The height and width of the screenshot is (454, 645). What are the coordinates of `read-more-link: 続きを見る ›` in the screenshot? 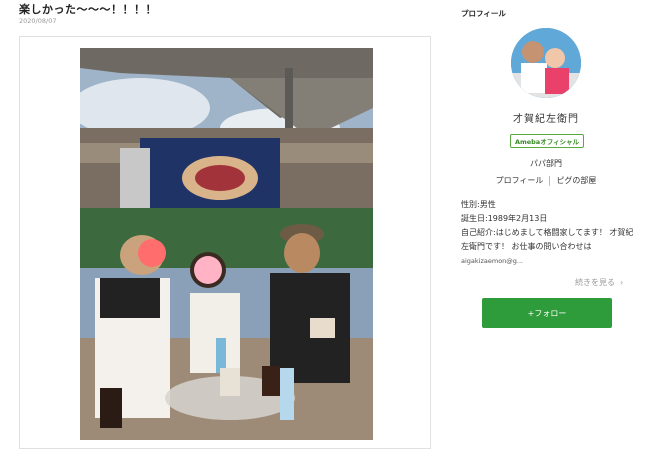 It's located at (599, 282).